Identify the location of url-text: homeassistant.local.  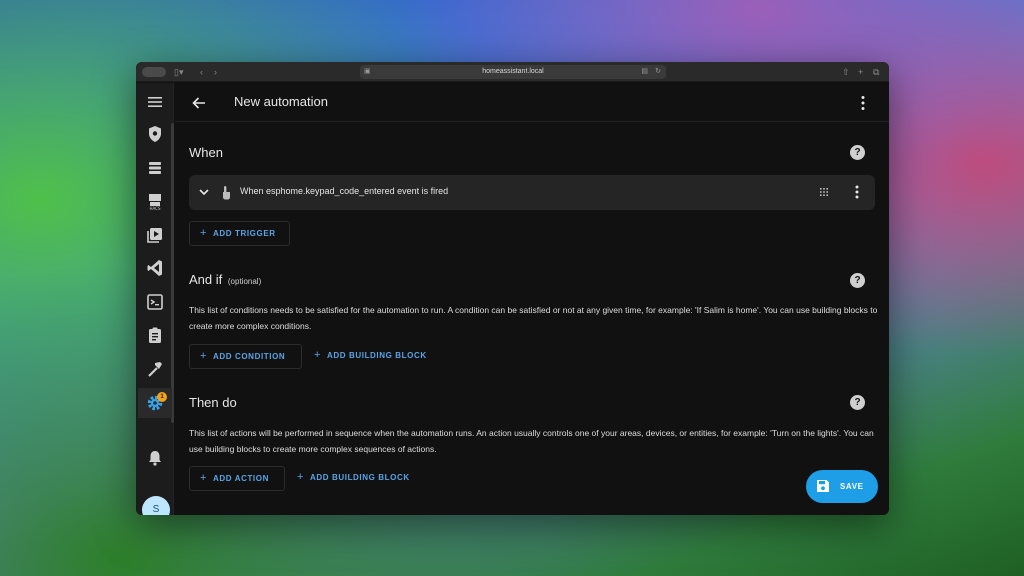
(513, 71).